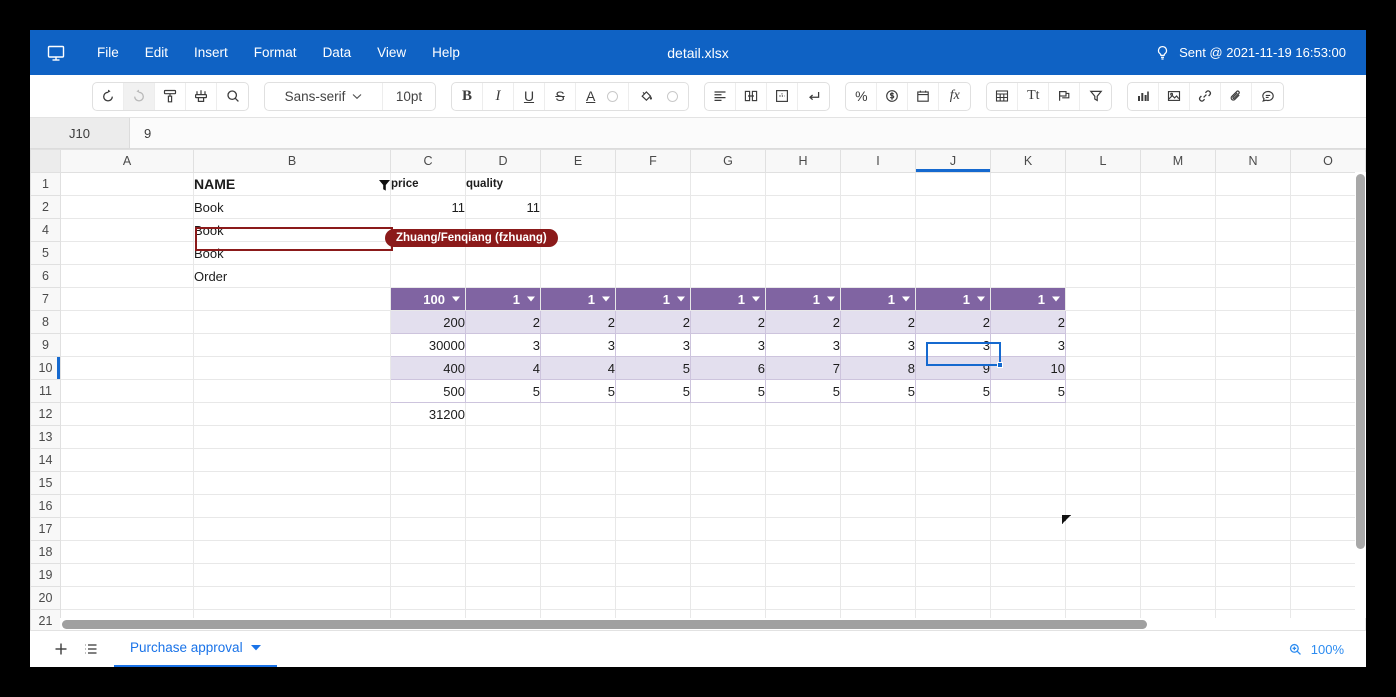 This screenshot has width=1396, height=697. Describe the element at coordinates (503, 368) in the screenshot. I see `cell-D10: 4` at that location.